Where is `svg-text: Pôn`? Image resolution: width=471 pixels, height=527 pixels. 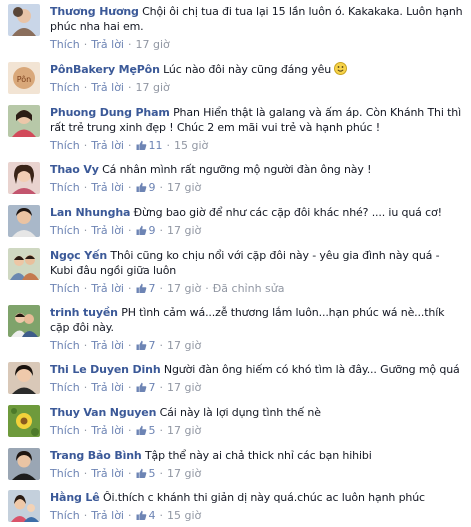
svg-text: Pôn is located at coordinates (24, 79).